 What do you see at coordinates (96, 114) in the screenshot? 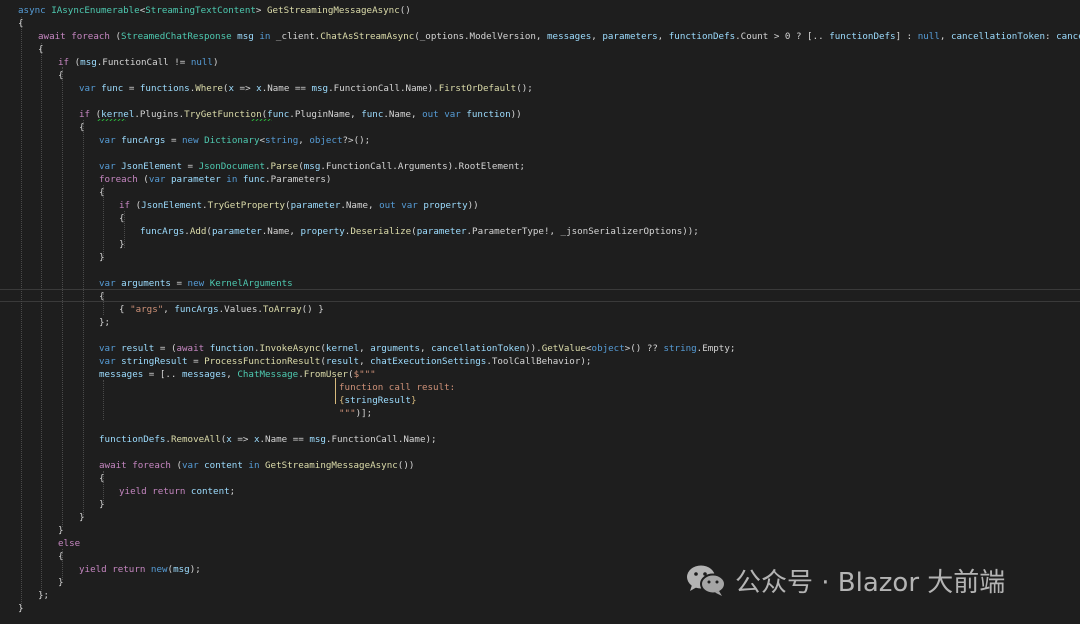
I see `code-token: (` at bounding box center [96, 114].